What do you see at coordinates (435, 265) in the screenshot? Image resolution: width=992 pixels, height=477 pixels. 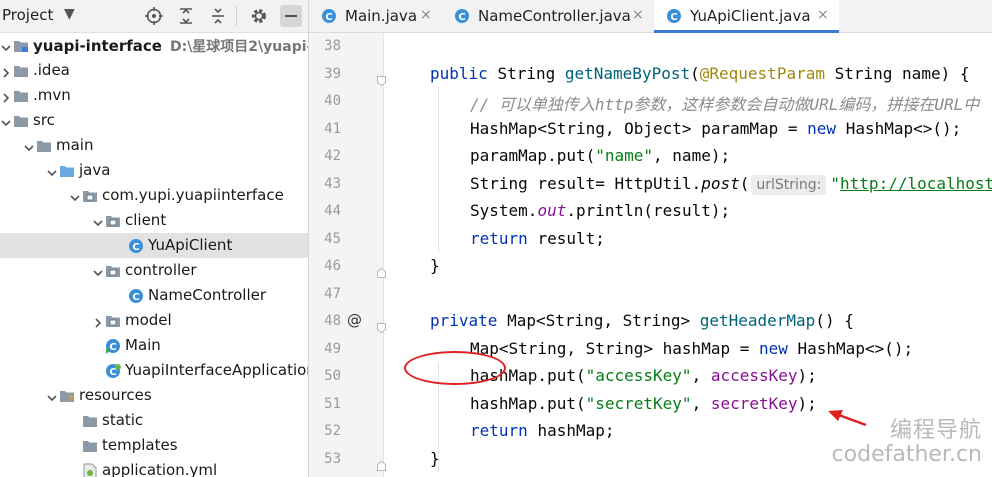 I see `code-line: }` at bounding box center [435, 265].